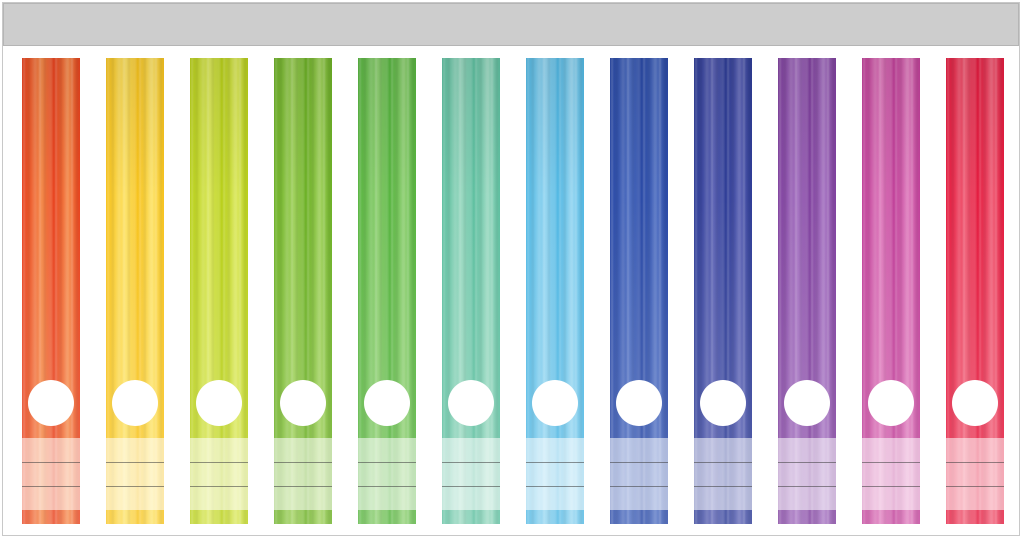 The height and width of the screenshot is (540, 1024). Describe the element at coordinates (471, 291) in the screenshot. I see `binder-spine-teal` at that location.